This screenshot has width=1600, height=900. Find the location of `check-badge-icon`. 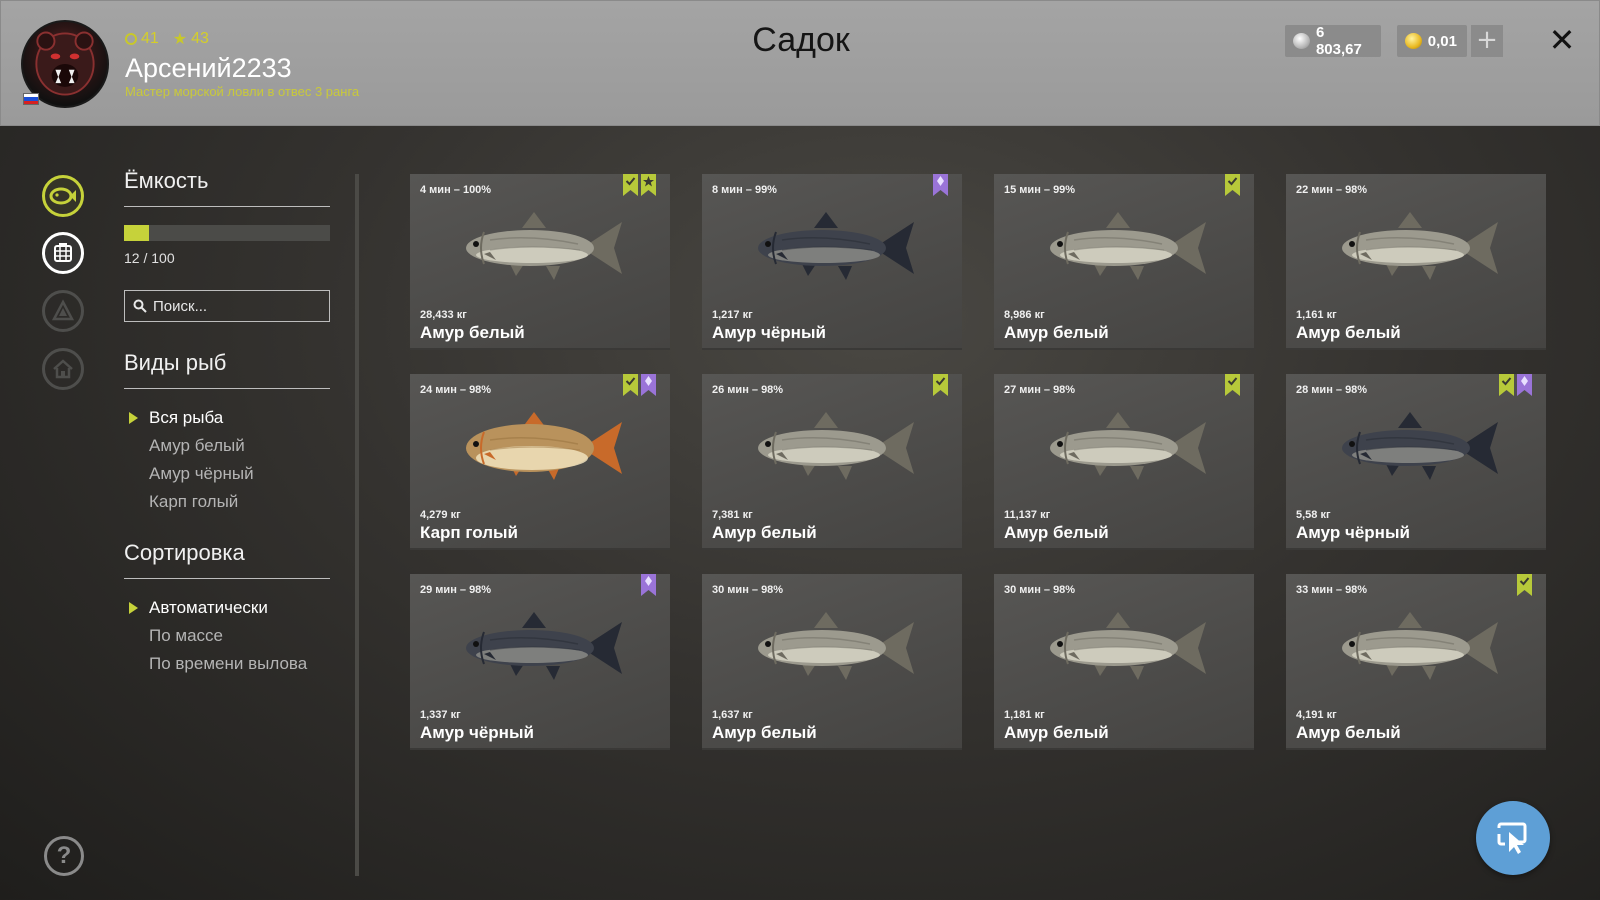

check-badge-icon is located at coordinates (1232, 385).